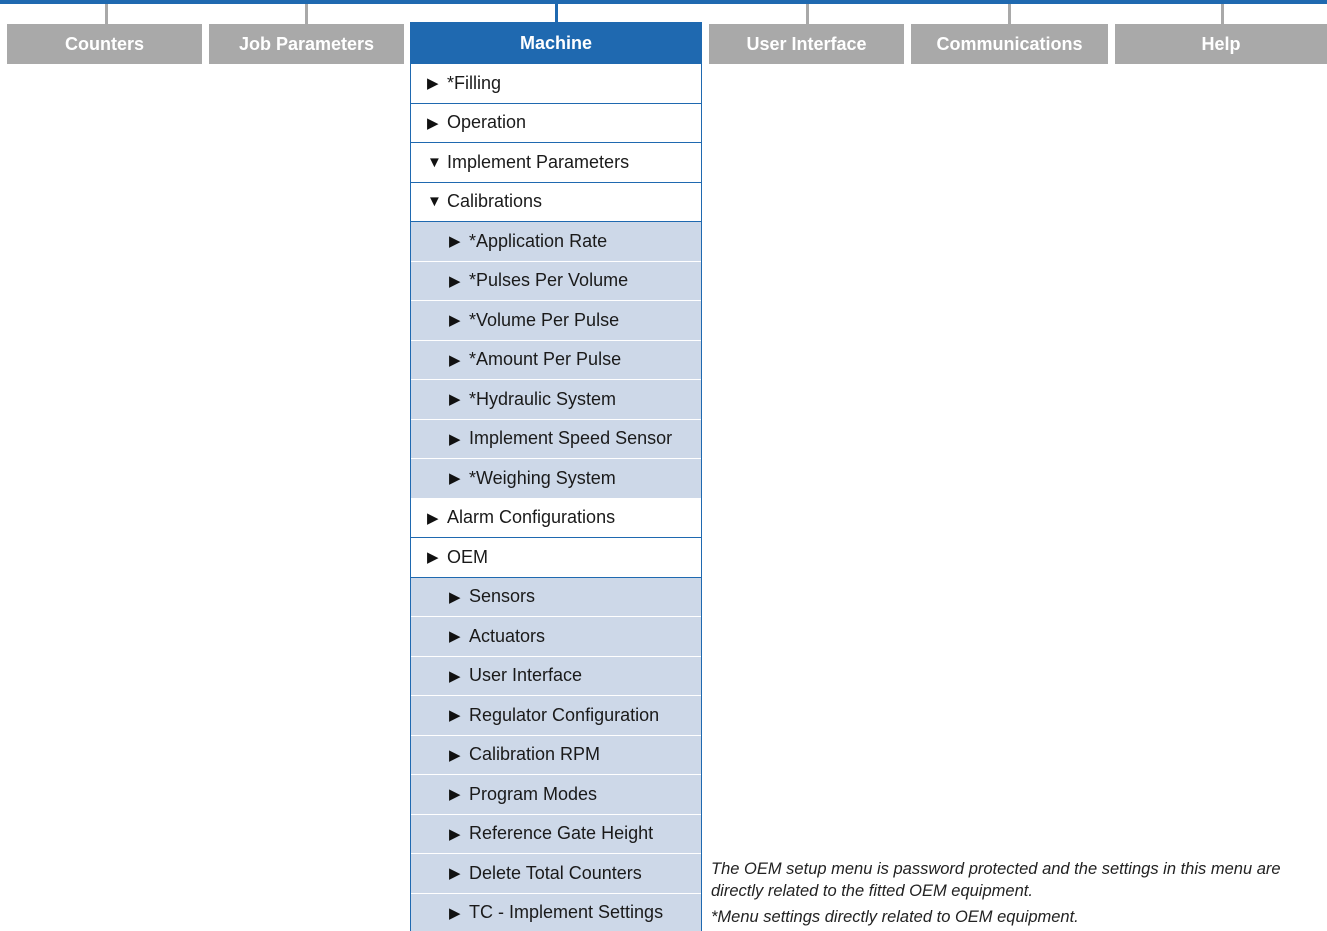 Image resolution: width=1327 pixels, height=931 pixels. I want to click on tab-help: Help, so click(1221, 44).